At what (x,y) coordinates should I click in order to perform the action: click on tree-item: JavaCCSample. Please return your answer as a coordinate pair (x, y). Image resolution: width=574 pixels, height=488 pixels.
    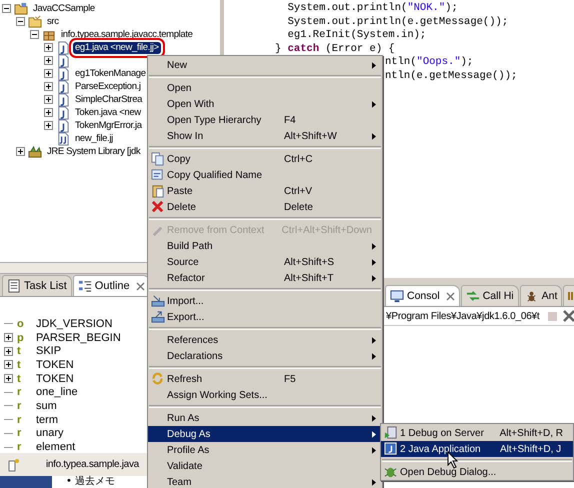
    Looking at the image, I should click on (64, 8).